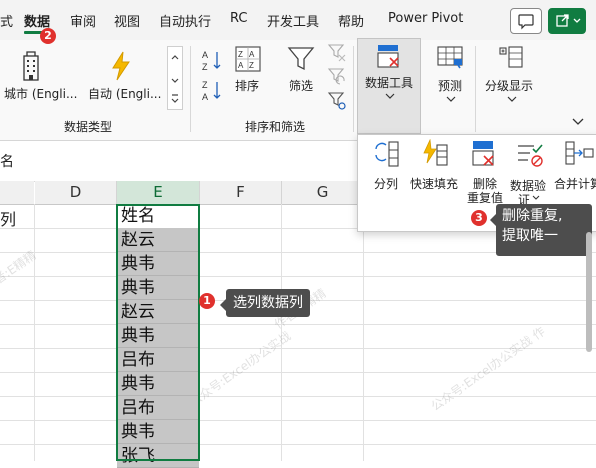  Describe the element at coordinates (17, 193) in the screenshot. I see `column-header-partial` at that location.